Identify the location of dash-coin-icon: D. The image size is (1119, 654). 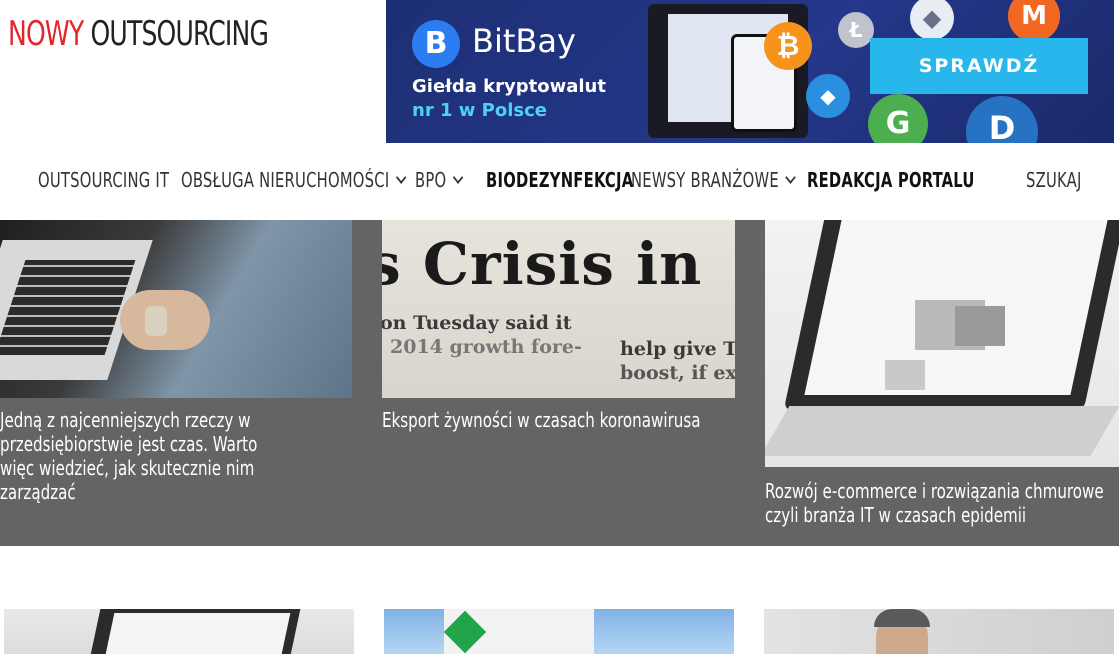
(1002, 119).